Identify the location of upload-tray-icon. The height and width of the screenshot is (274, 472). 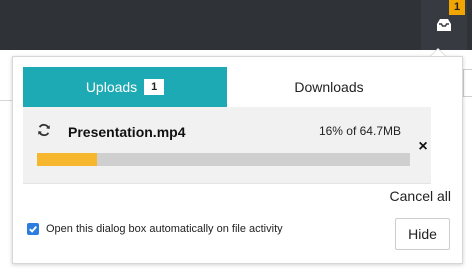
(444, 25).